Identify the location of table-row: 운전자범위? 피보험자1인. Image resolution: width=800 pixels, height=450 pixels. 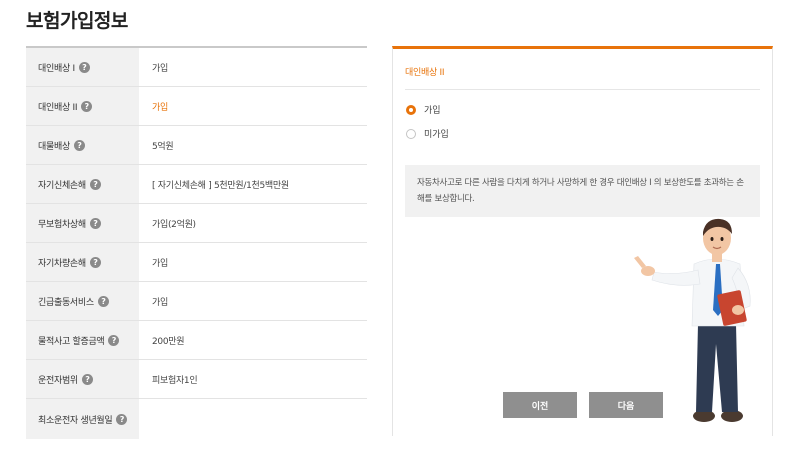
(196, 379).